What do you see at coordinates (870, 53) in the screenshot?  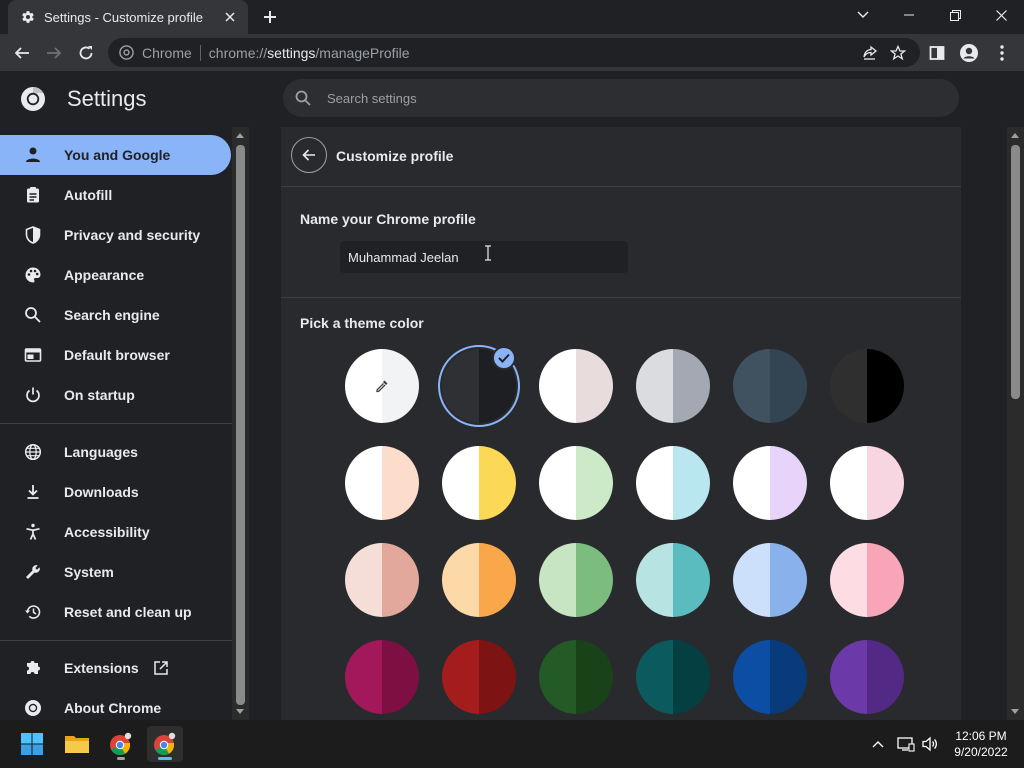 I see `share-icon` at bounding box center [870, 53].